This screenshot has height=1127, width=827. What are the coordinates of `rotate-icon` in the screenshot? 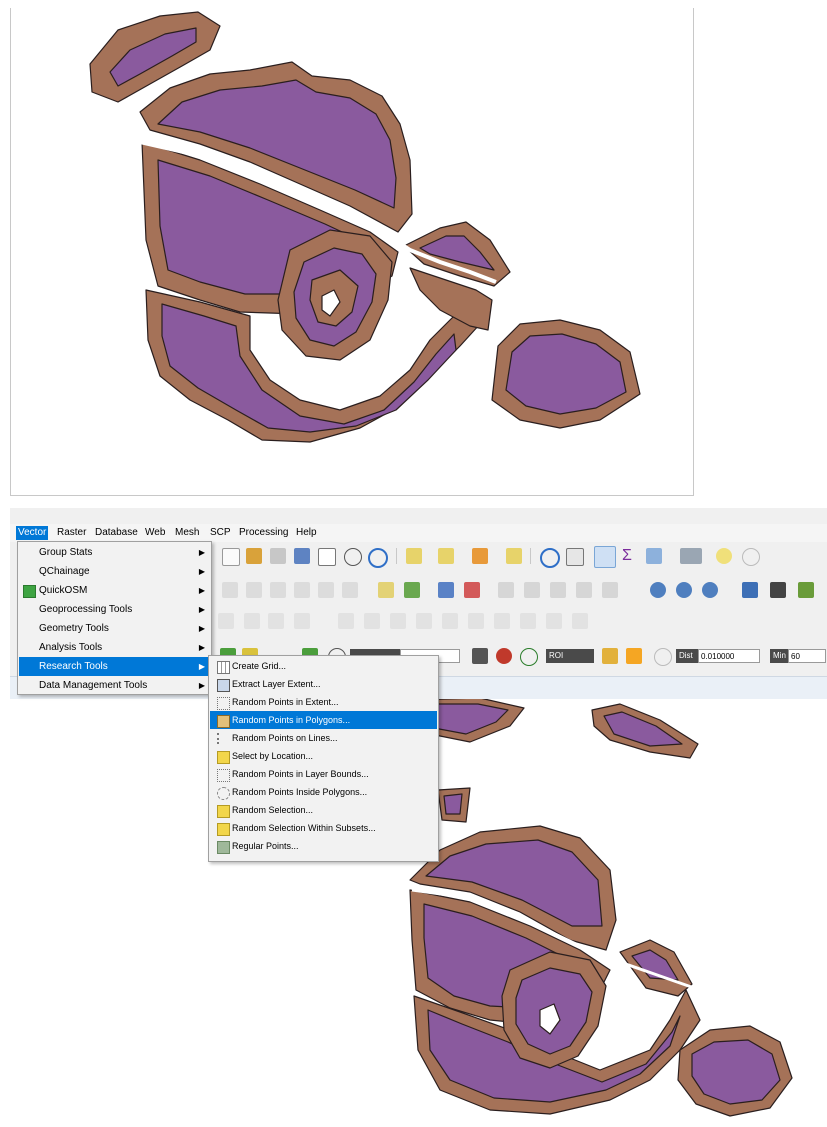 It's located at (302, 621).